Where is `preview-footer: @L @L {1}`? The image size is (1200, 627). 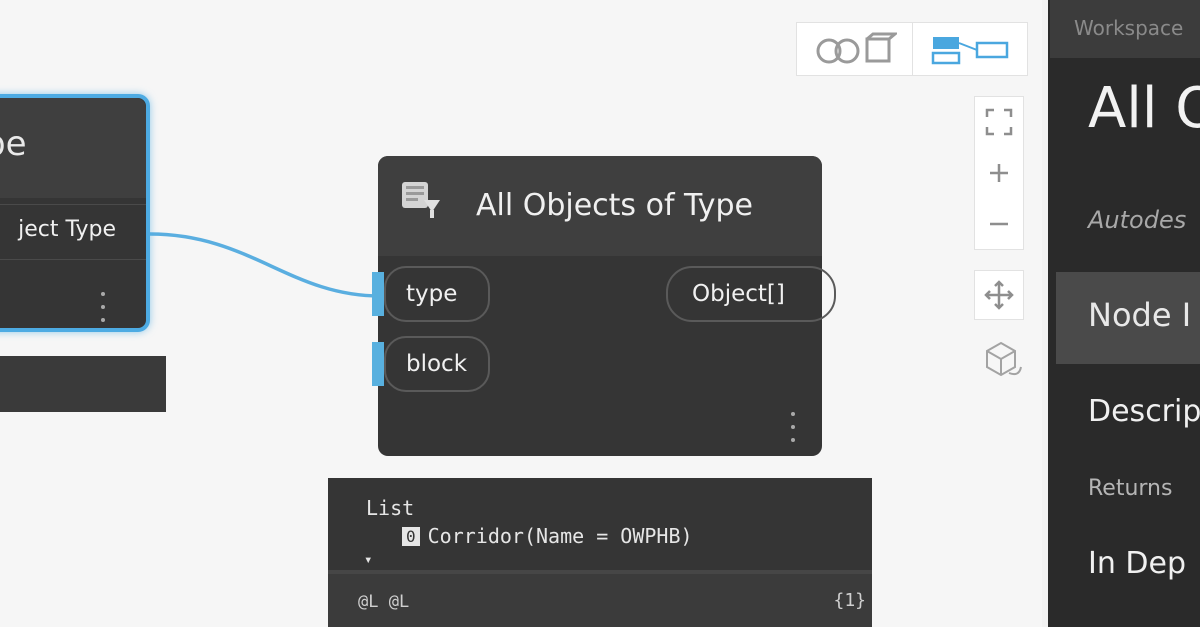 preview-footer: @L @L {1} is located at coordinates (600, 598).